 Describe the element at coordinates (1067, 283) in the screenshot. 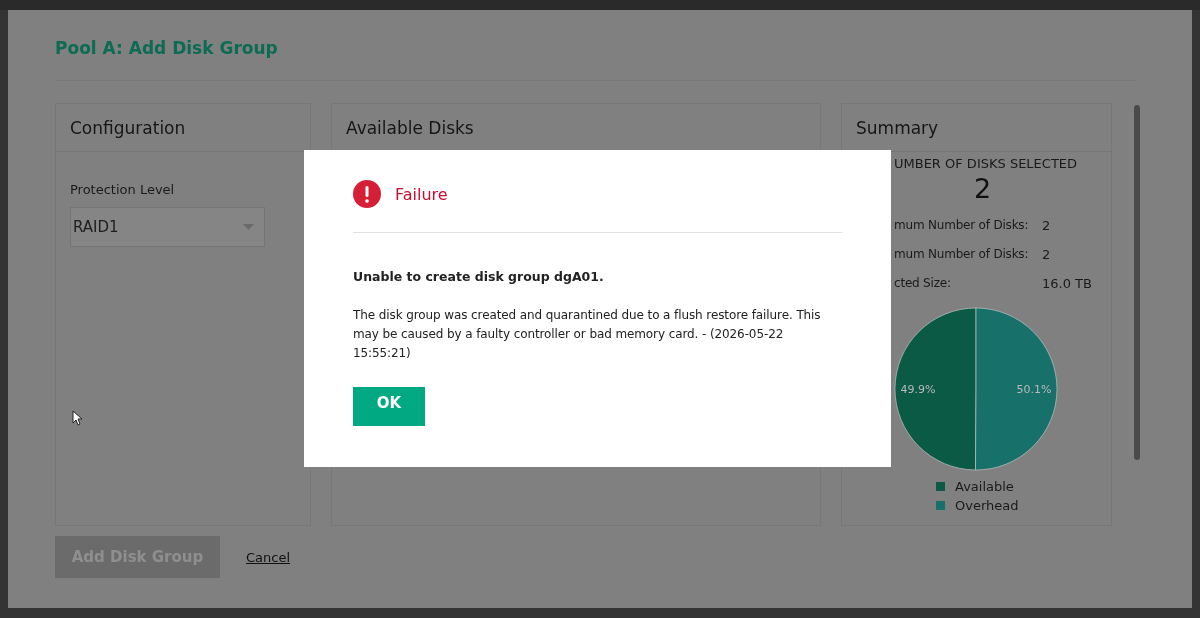

I see `stat-value: 16.0 TB` at that location.